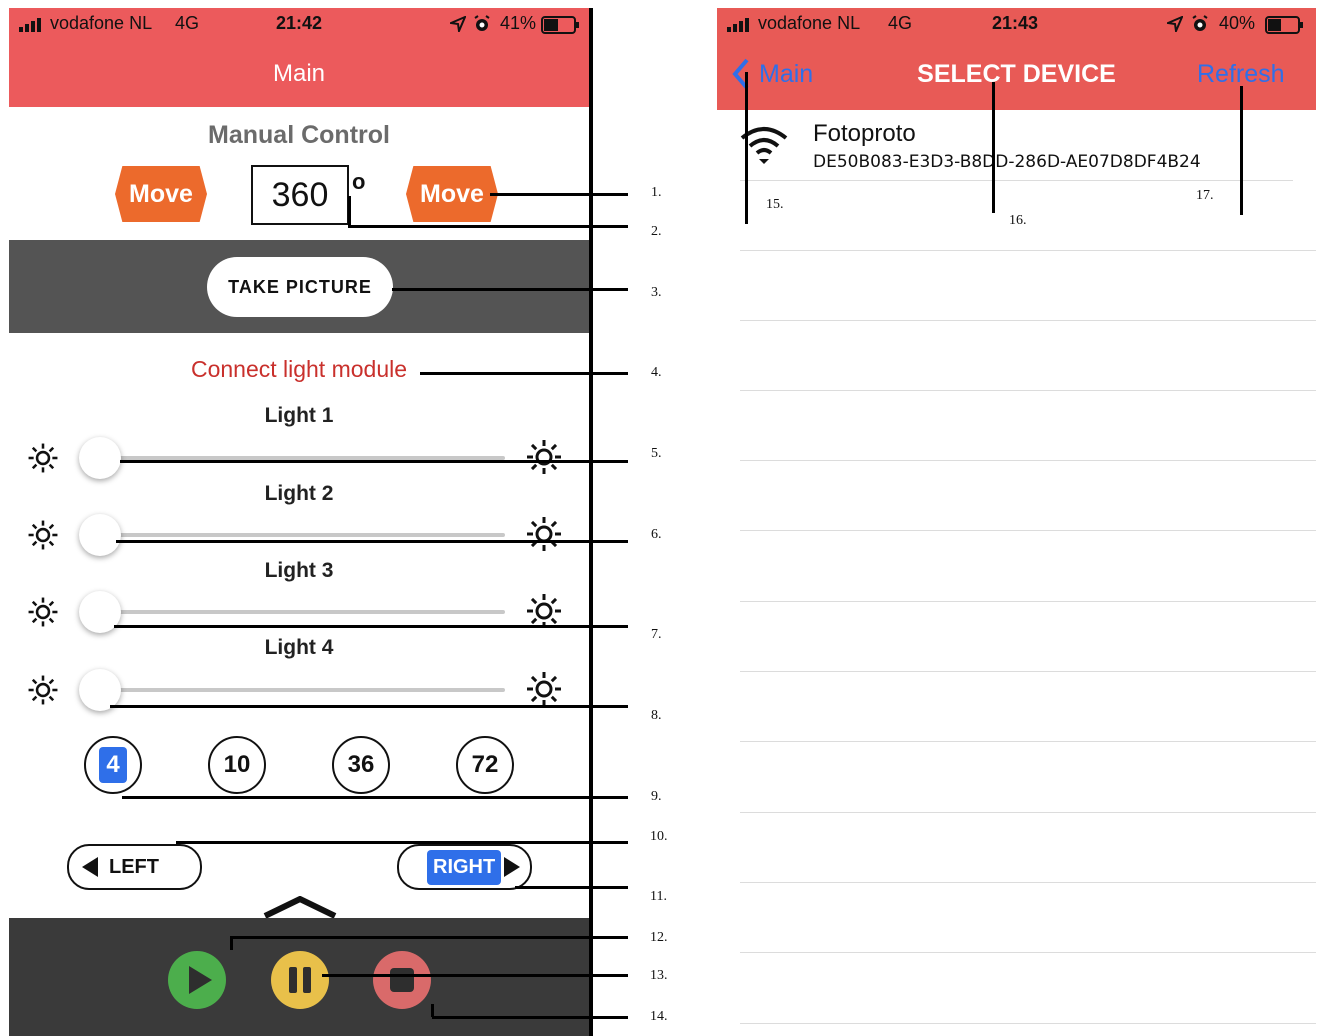 This screenshot has width=1320, height=1036. Describe the element at coordinates (656, 192) in the screenshot. I see `callout-number: 1.` at that location.